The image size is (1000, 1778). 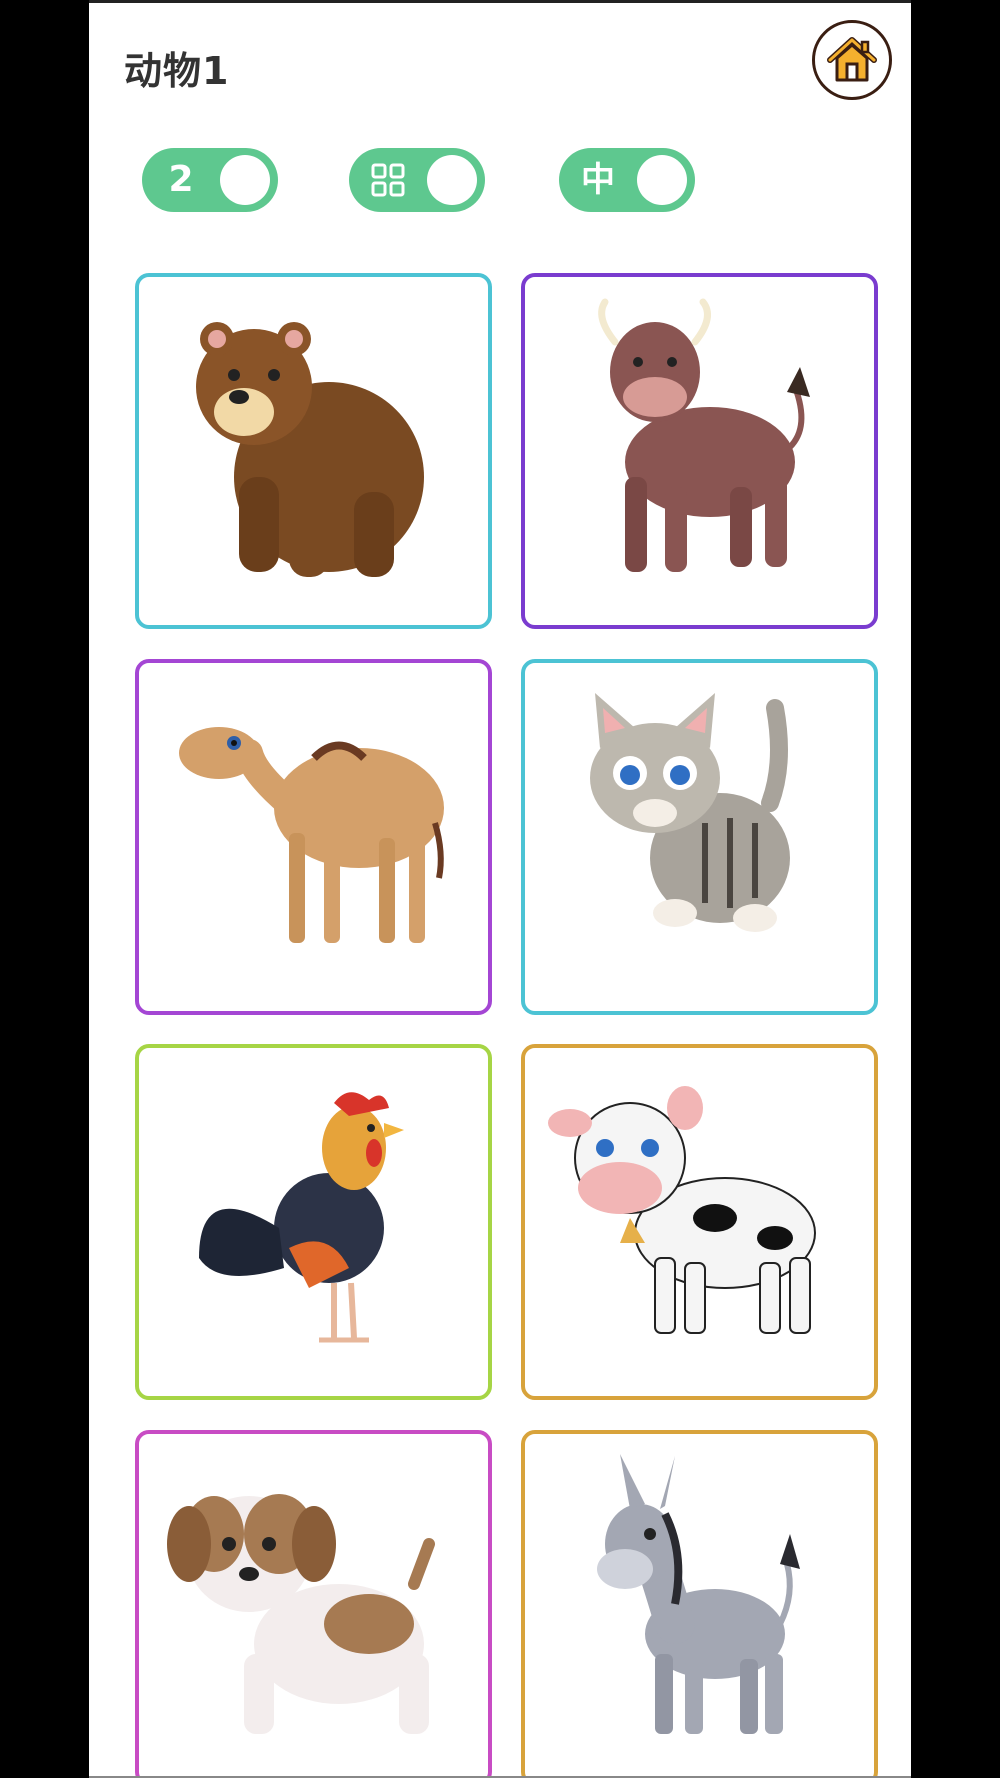 I want to click on bull-image, so click(x=704, y=435).